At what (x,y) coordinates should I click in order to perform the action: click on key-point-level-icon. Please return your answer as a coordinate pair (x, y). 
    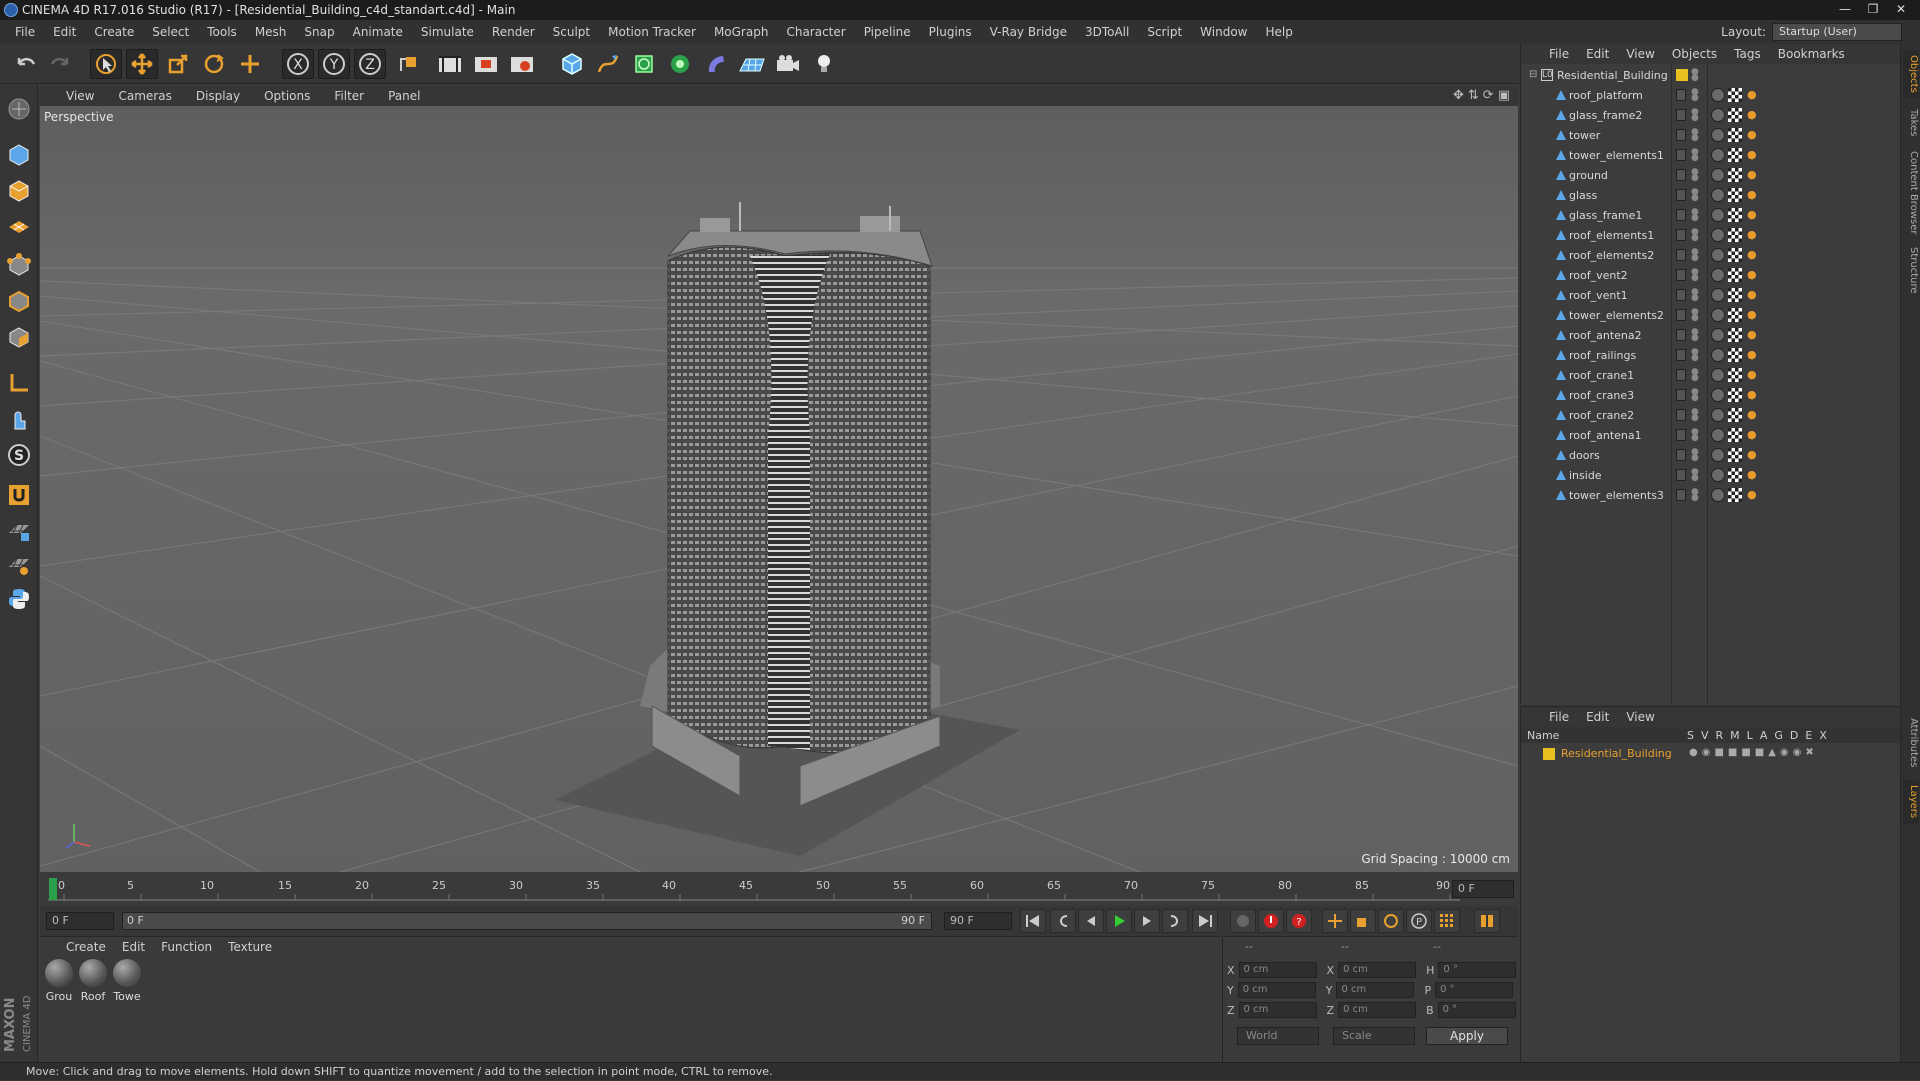
    Looking at the image, I should click on (1447, 921).